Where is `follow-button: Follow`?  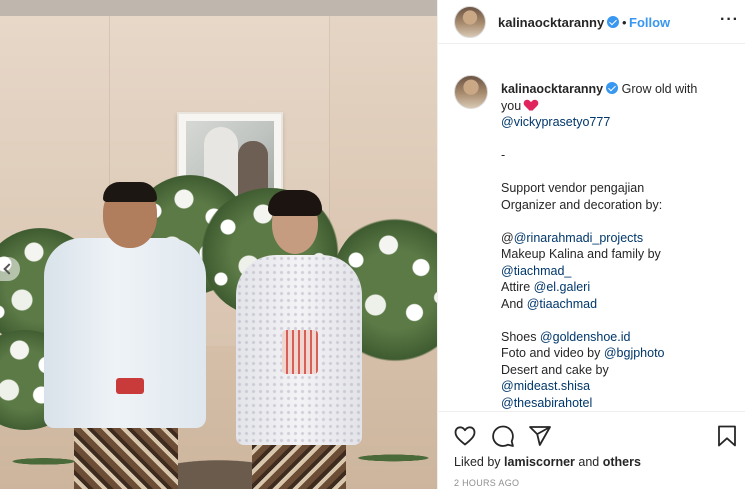 follow-button: Follow is located at coordinates (649, 22).